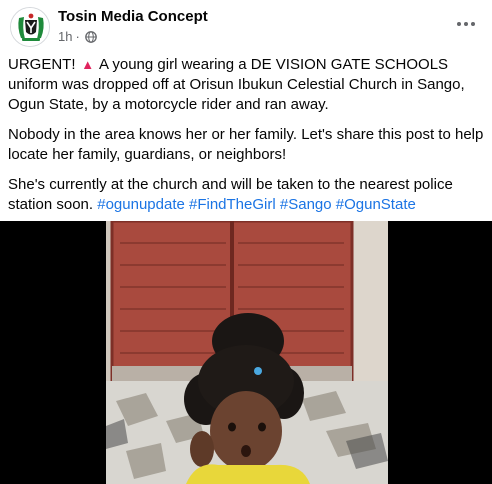 Image resolution: width=492 pixels, height=484 pixels. What do you see at coordinates (376, 204) in the screenshot?
I see `hashtag-link: #OgunState` at bounding box center [376, 204].